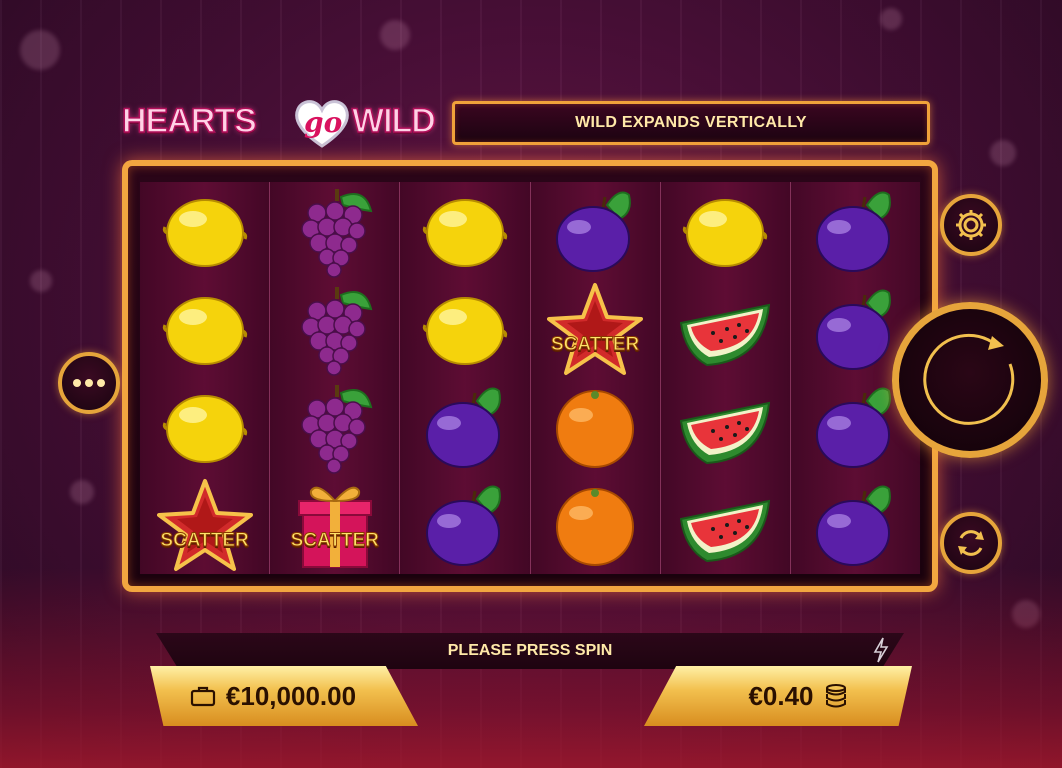 This screenshot has width=1062, height=768. I want to click on game-logo: HEARTS go WILD, so click(285, 127).